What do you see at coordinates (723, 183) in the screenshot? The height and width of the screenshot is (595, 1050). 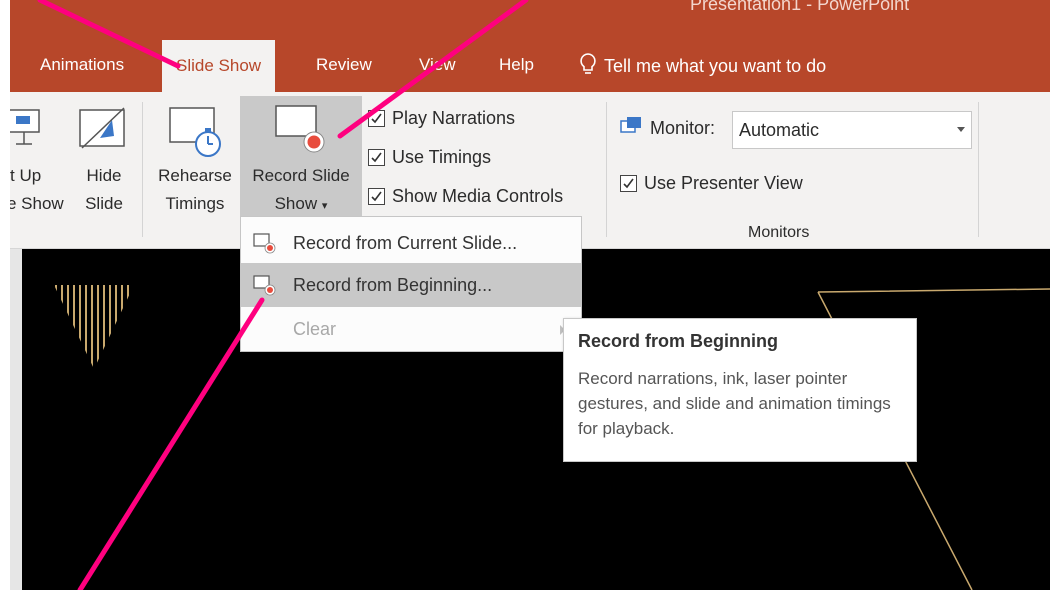 I see `use-presenter-view-label: Use Presenter View` at bounding box center [723, 183].